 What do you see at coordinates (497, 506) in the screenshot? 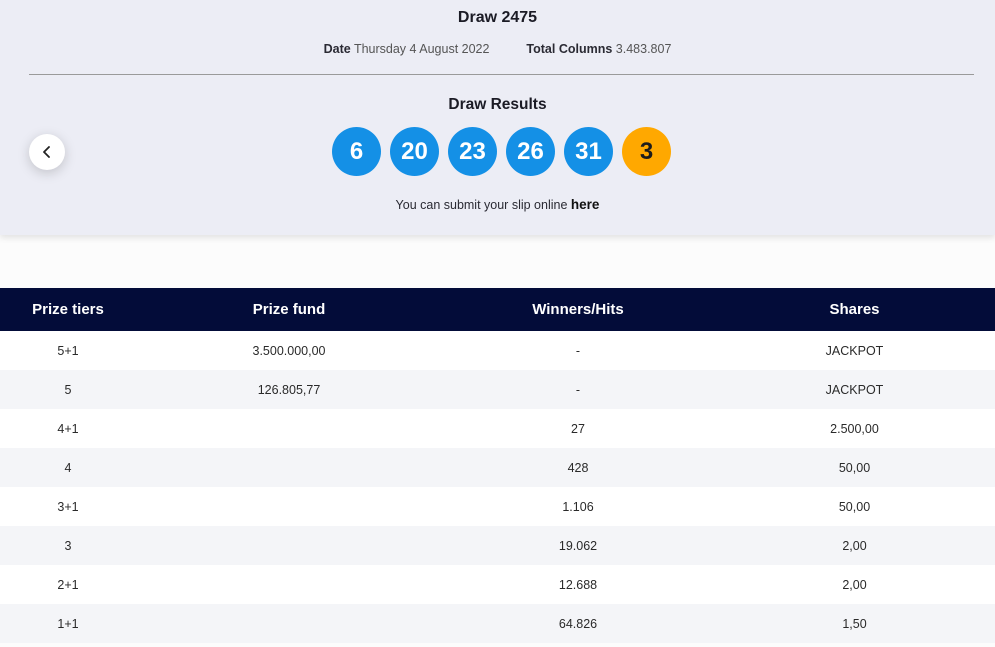
I see `table-row: 3+1 1.106 50,00` at bounding box center [497, 506].